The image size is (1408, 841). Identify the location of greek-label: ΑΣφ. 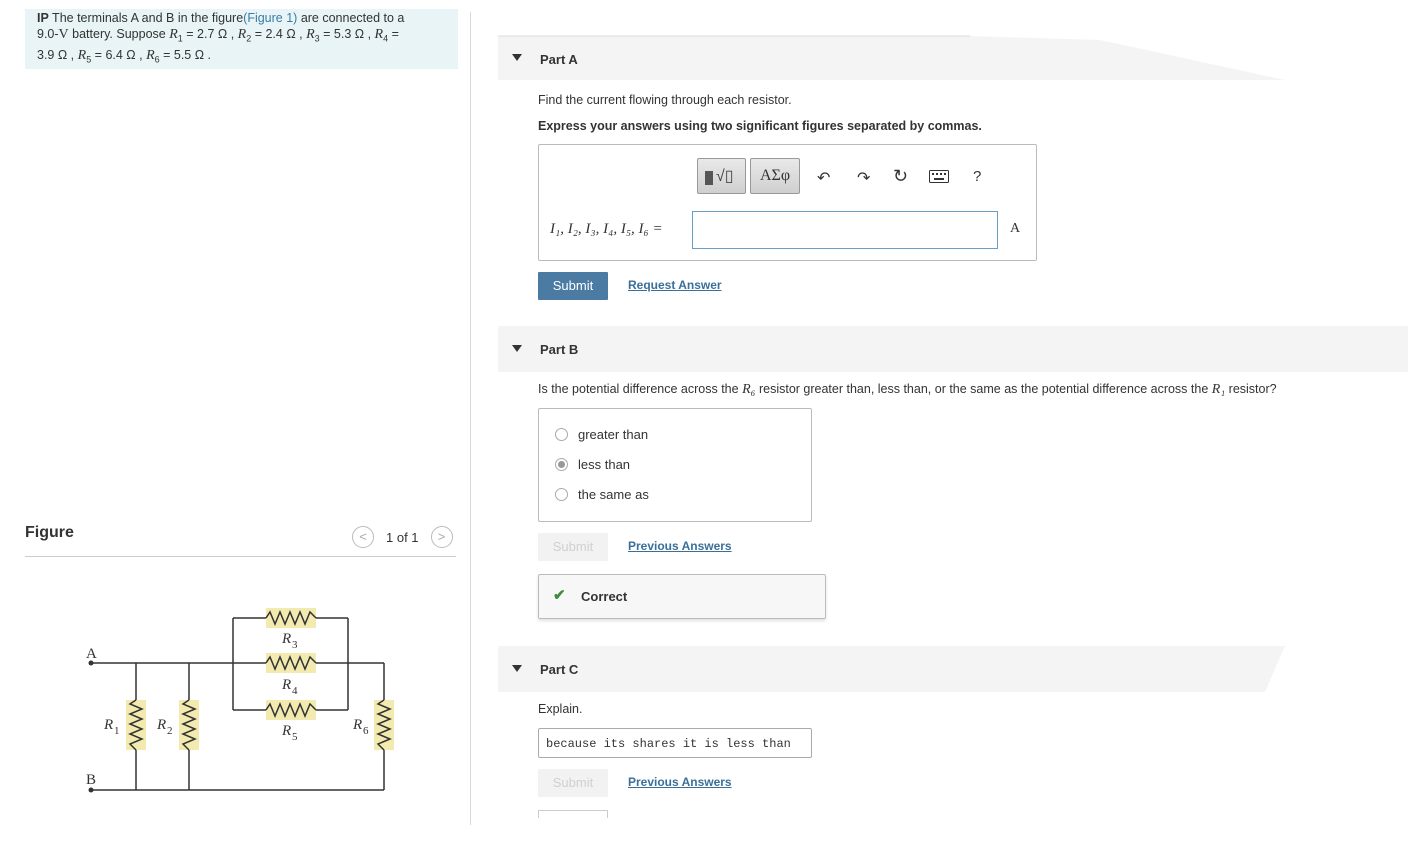
(775, 175).